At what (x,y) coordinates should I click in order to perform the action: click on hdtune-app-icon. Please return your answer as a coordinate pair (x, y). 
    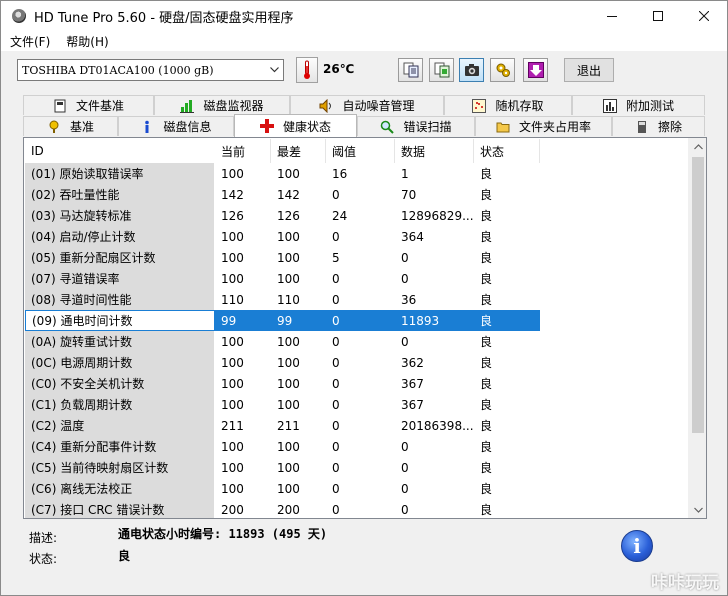
    Looking at the image, I should click on (19, 16).